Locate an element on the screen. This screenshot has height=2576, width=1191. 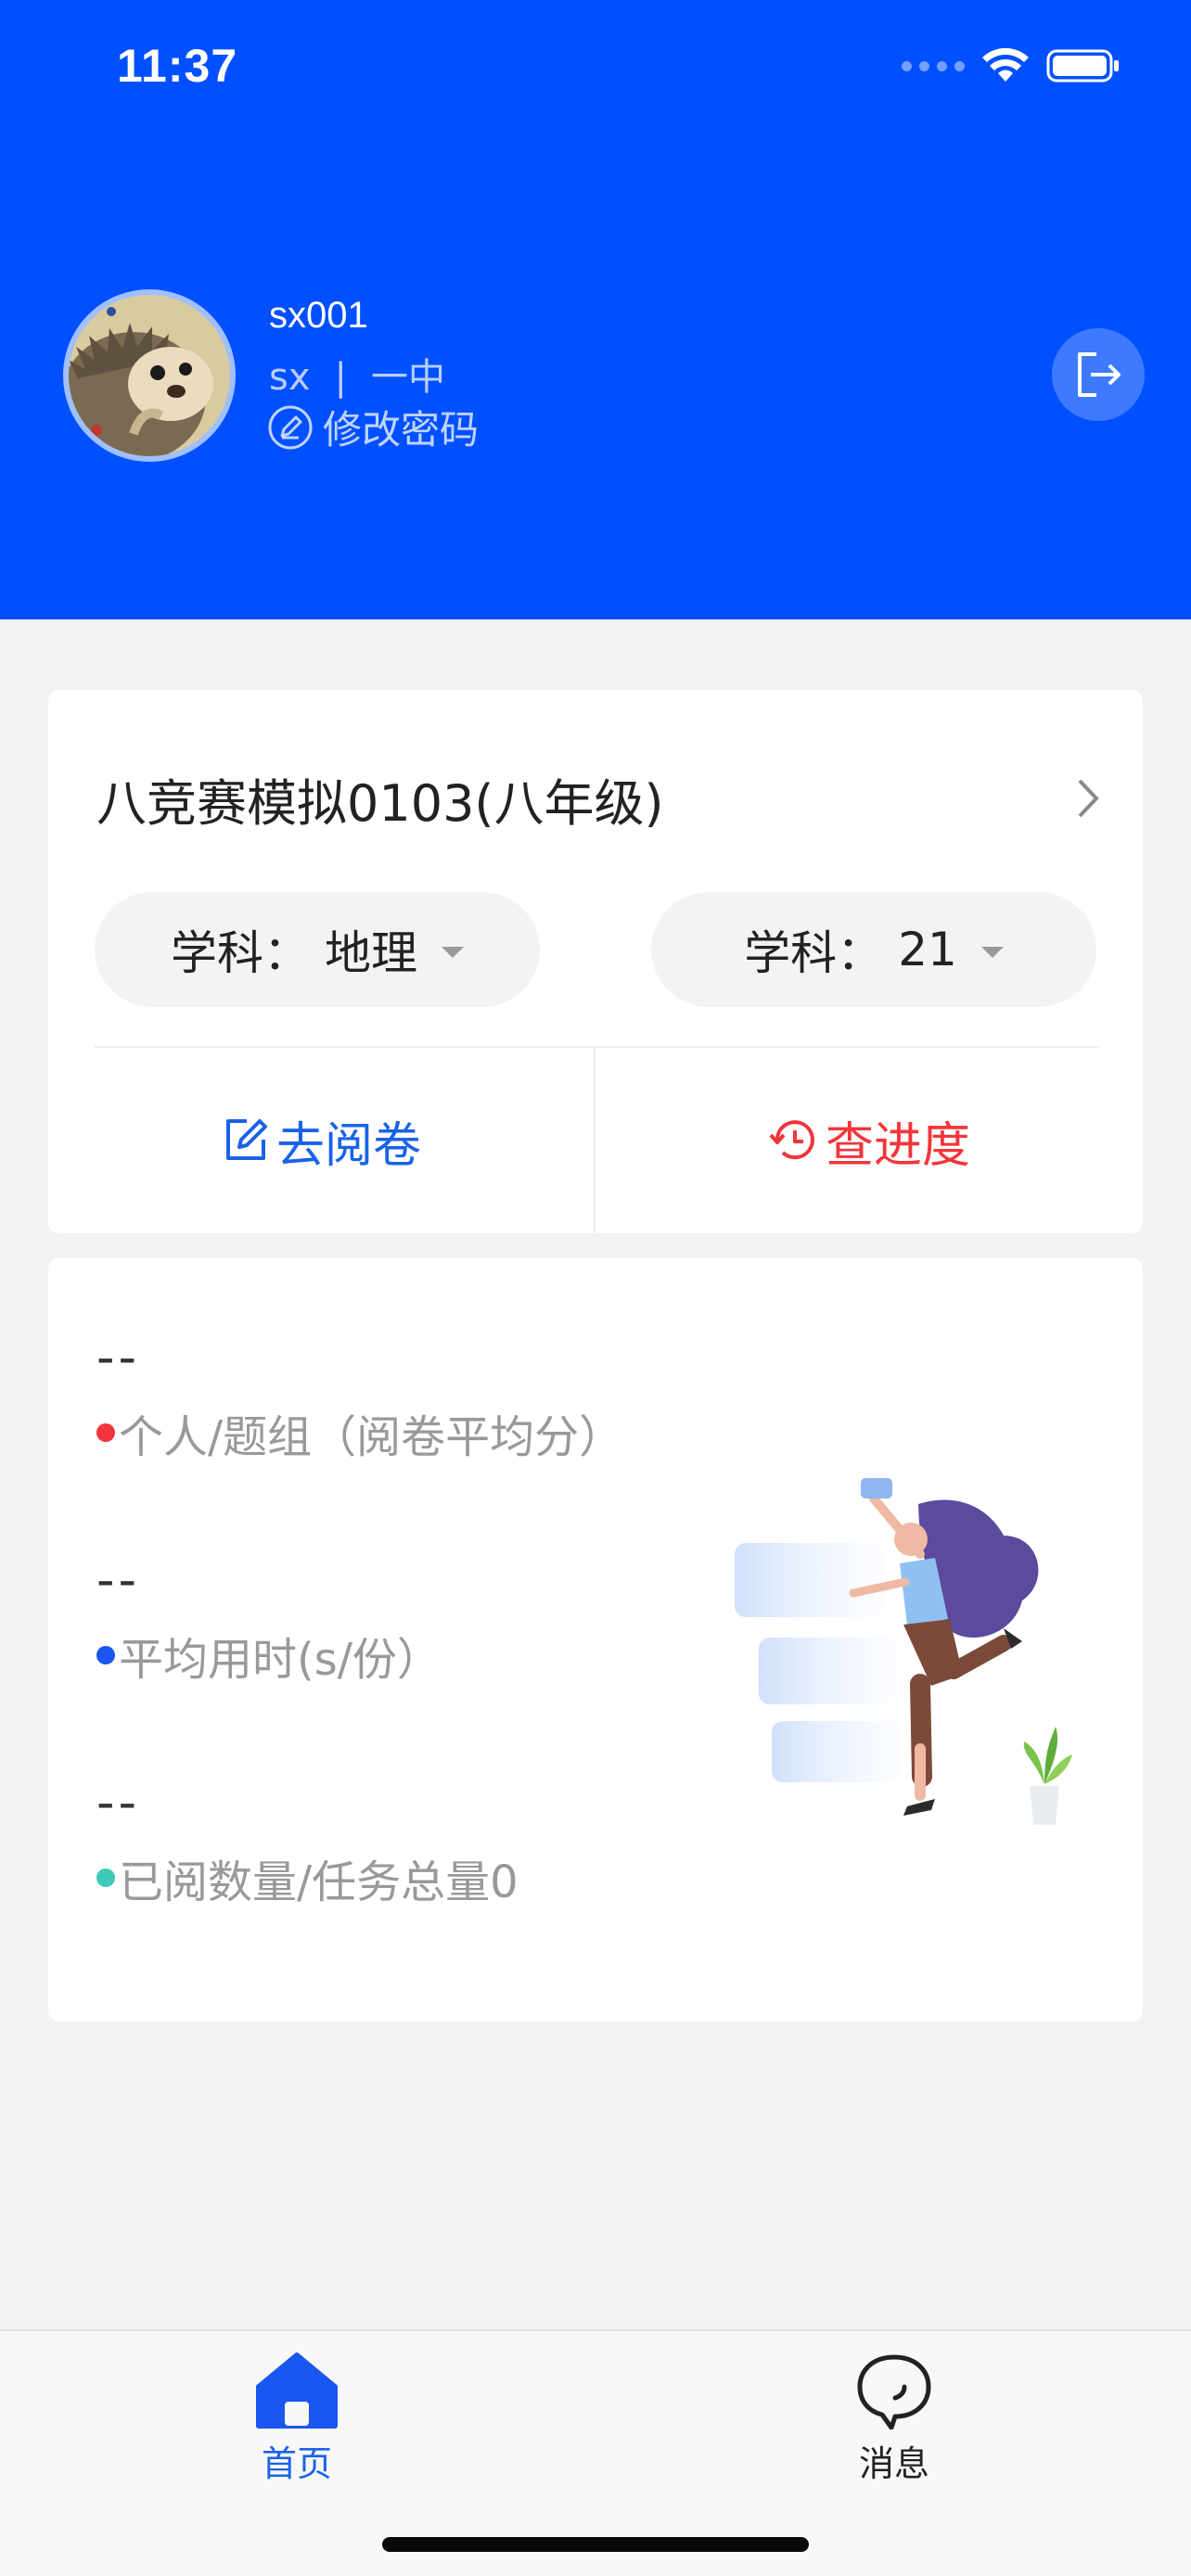
change-password-label: 修改密码 is located at coordinates (401, 430).